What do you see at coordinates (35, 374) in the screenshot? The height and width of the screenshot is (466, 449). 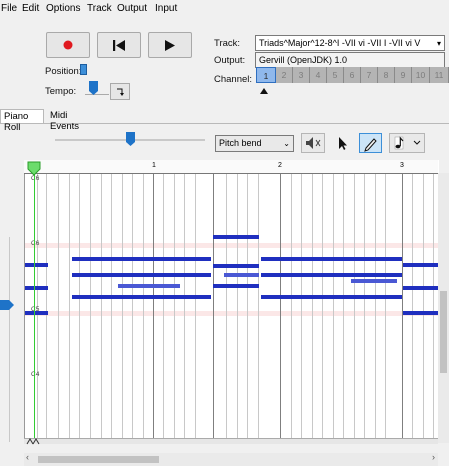 I see `octave-label: C4` at bounding box center [35, 374].